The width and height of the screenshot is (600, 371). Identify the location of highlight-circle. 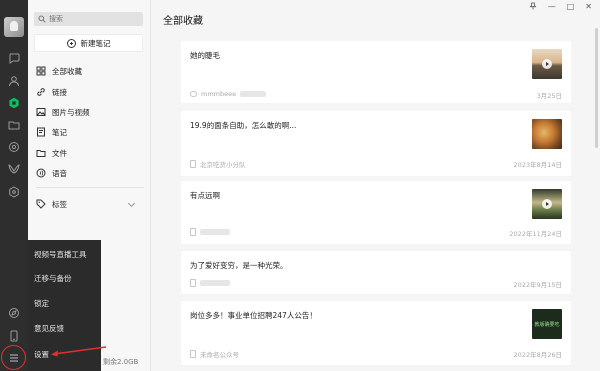
(13, 357).